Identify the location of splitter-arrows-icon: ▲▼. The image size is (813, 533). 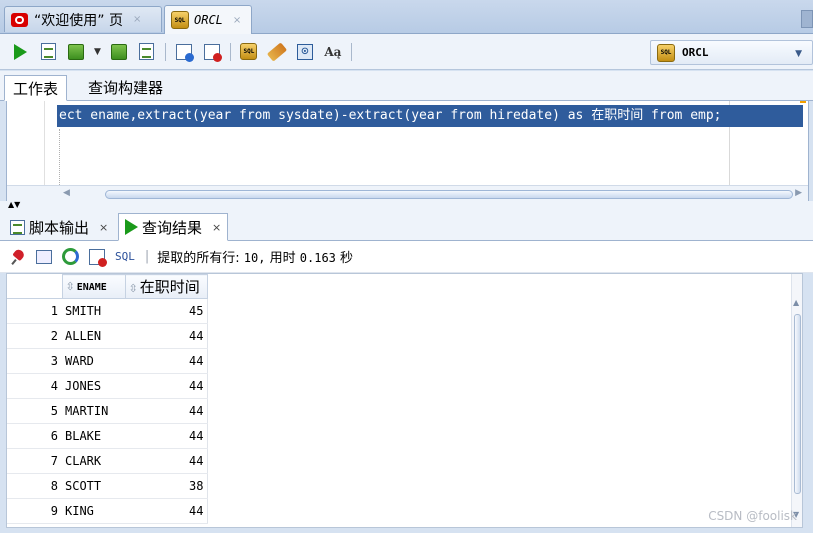
(14, 205).